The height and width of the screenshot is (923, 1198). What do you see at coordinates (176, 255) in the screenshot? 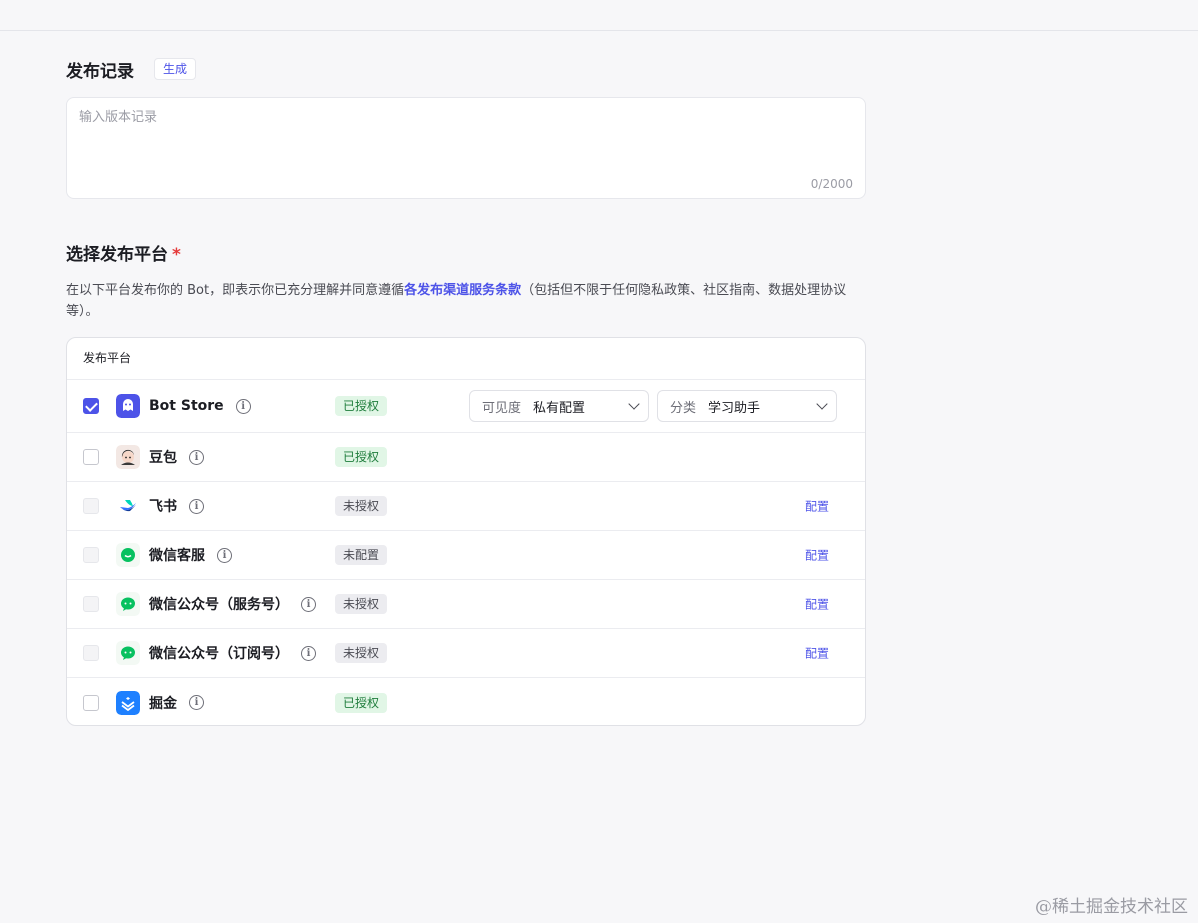
I see `required-mark: *` at bounding box center [176, 255].